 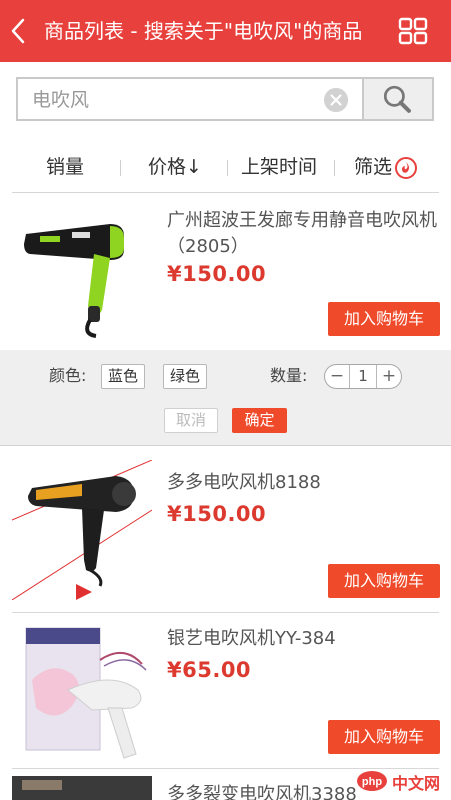 What do you see at coordinates (337, 376) in the screenshot?
I see `decrease-button: −` at bounding box center [337, 376].